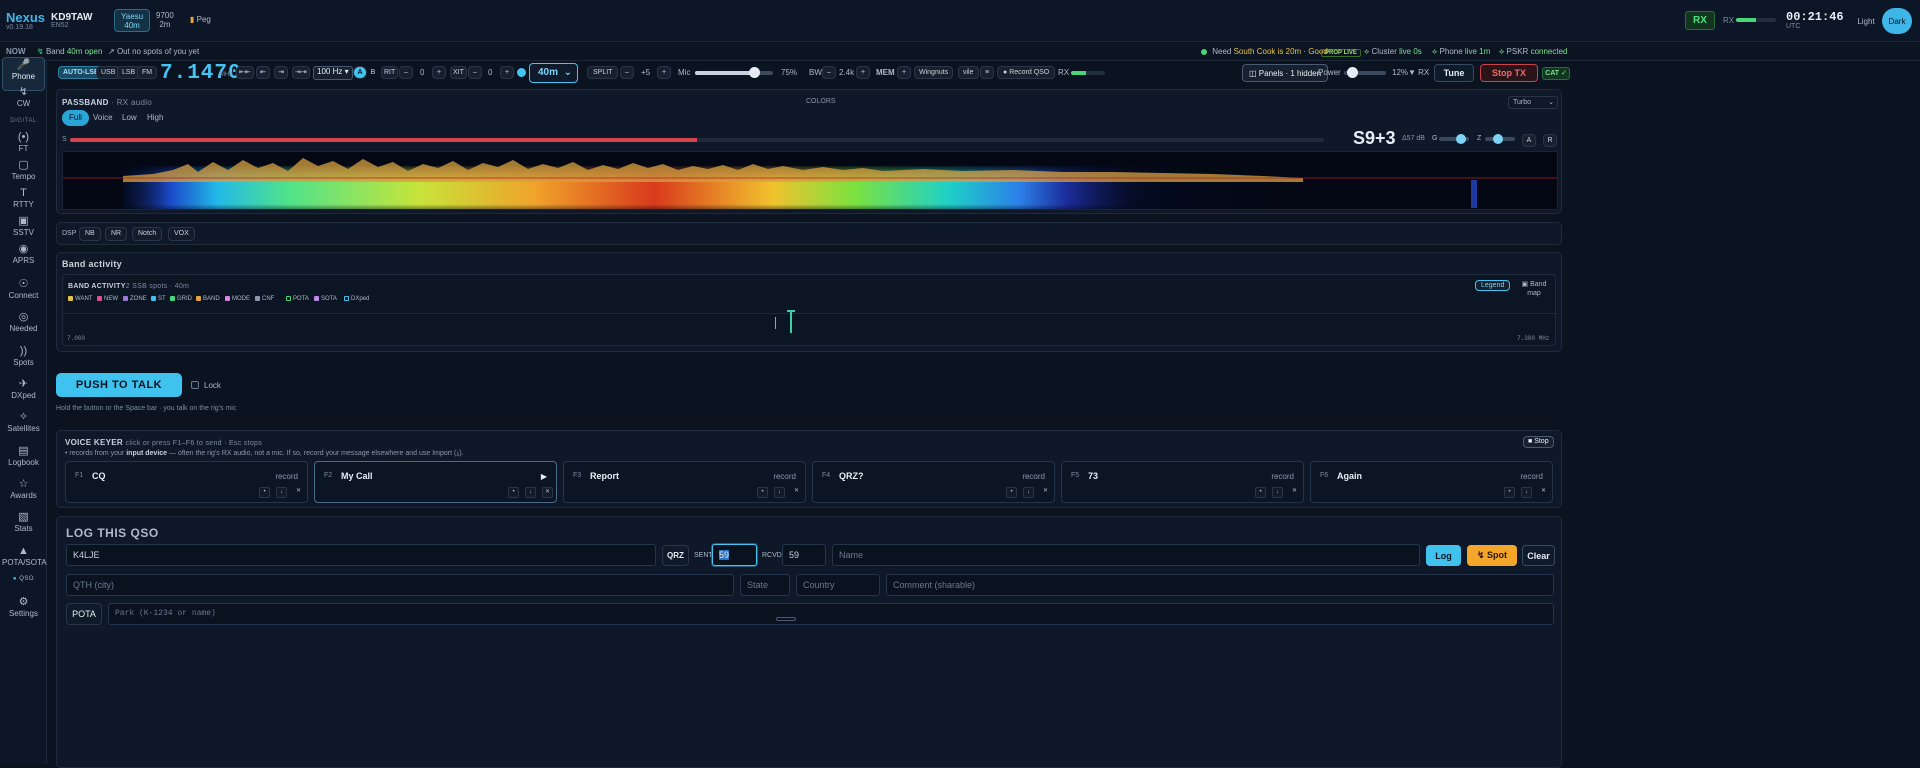 The height and width of the screenshot is (768, 1920). I want to click on xit-plus-button: +, so click(507, 72).